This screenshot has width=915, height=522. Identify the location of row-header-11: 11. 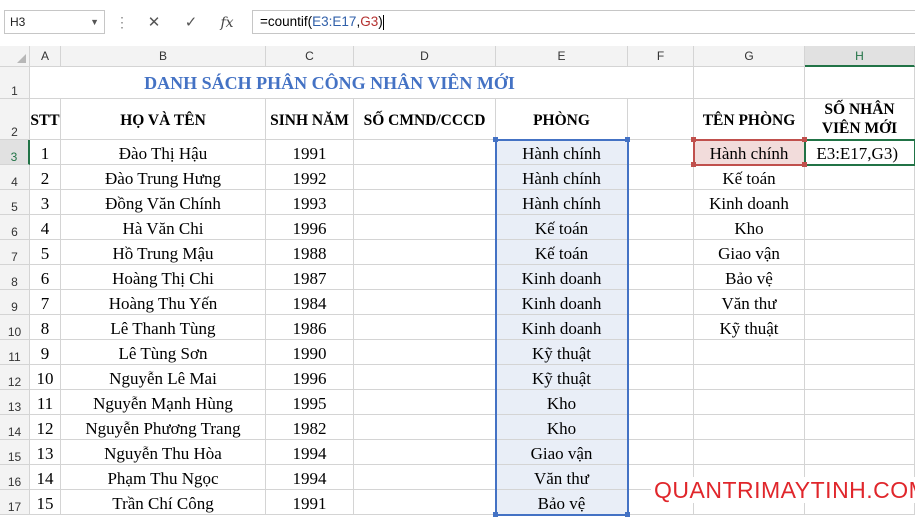
(15, 352).